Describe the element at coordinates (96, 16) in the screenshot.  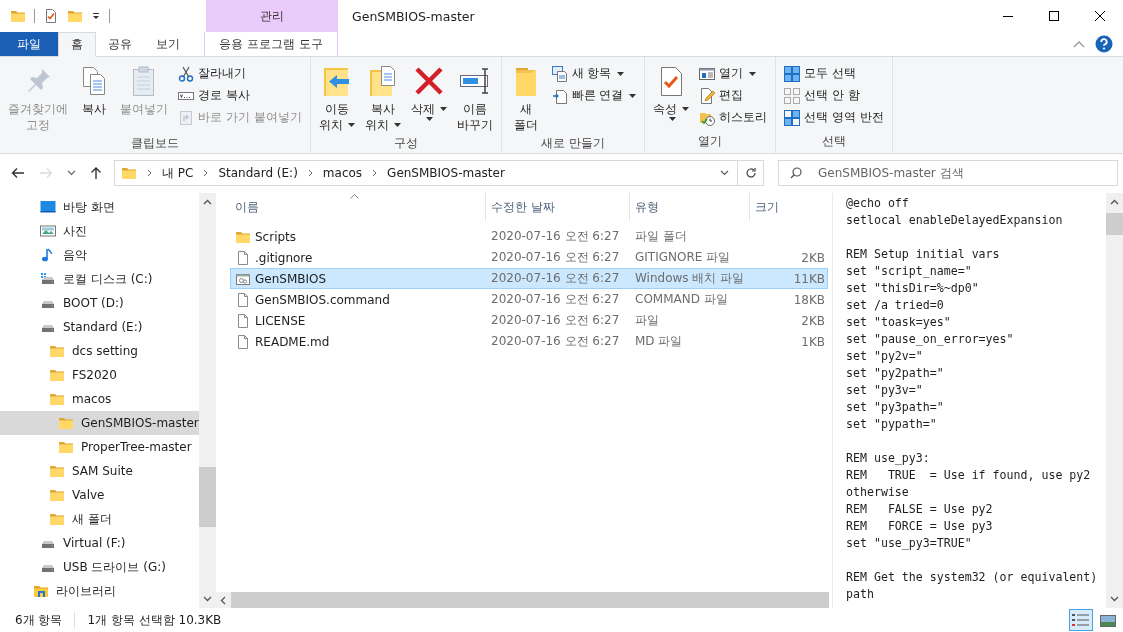
I see `dropdown-icon` at that location.